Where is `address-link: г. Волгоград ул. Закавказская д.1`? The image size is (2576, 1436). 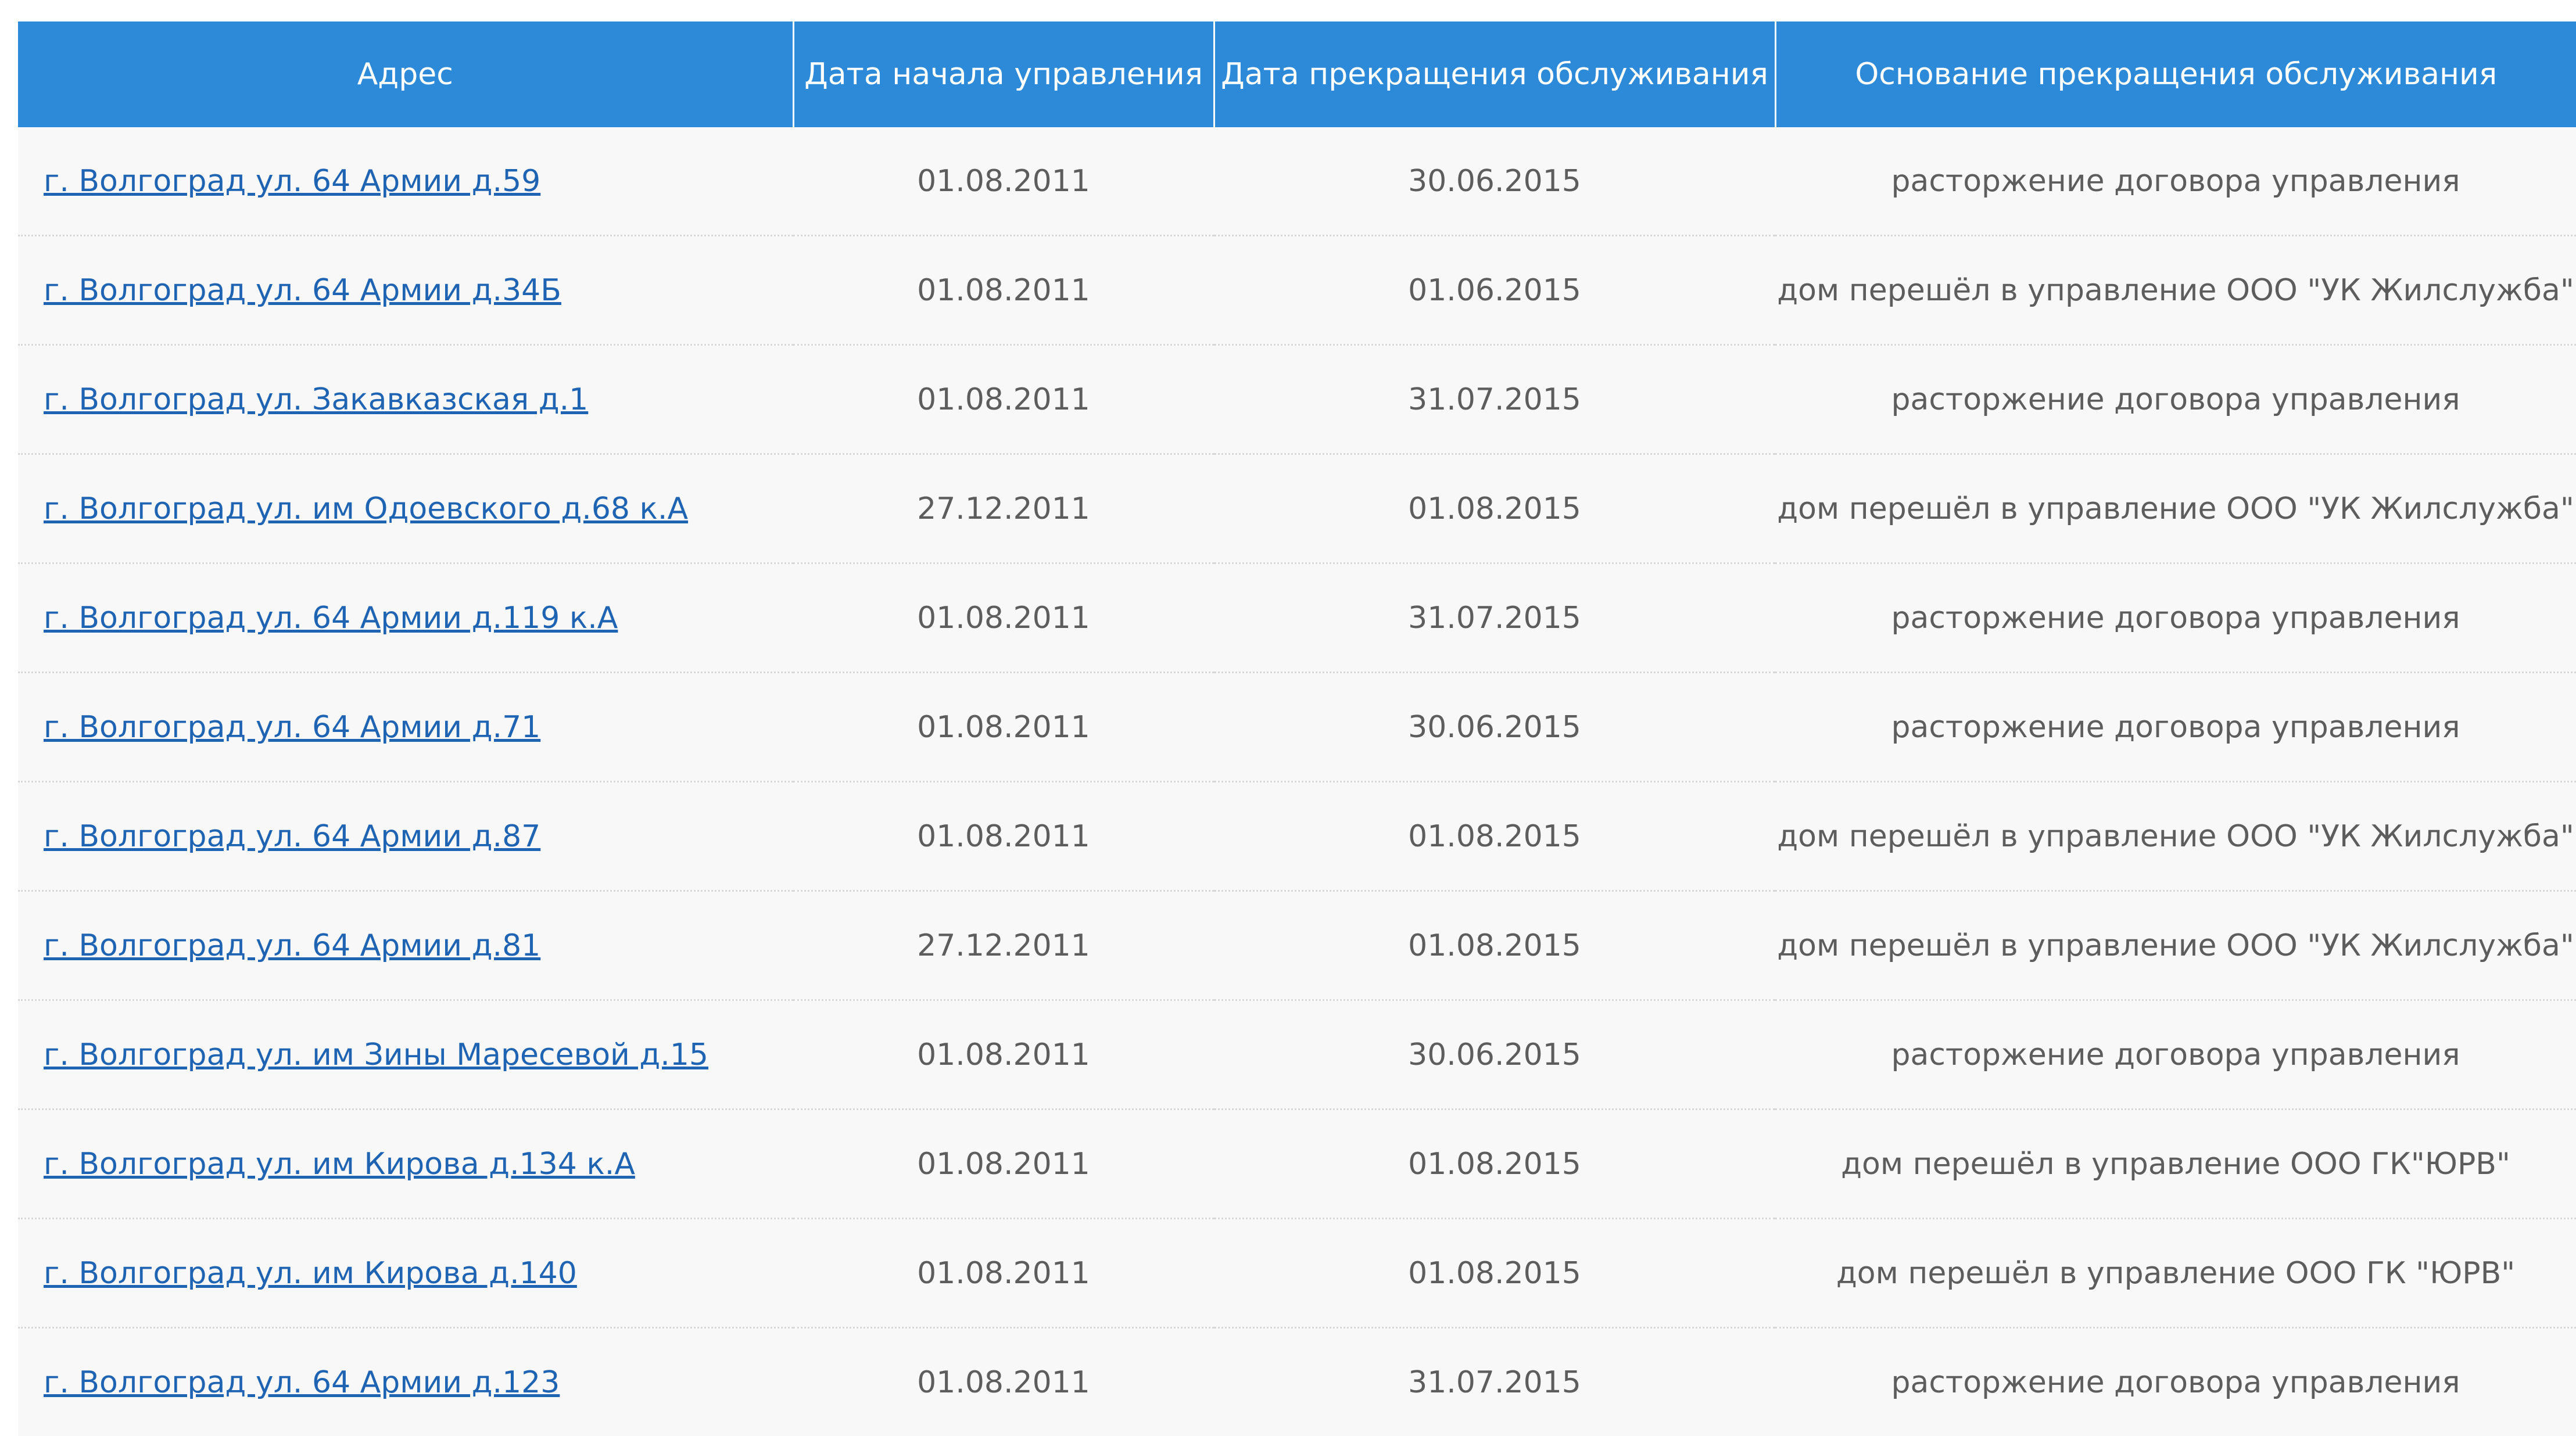
address-link: г. Волгоград ул. Закавказская д.1 is located at coordinates (316, 399).